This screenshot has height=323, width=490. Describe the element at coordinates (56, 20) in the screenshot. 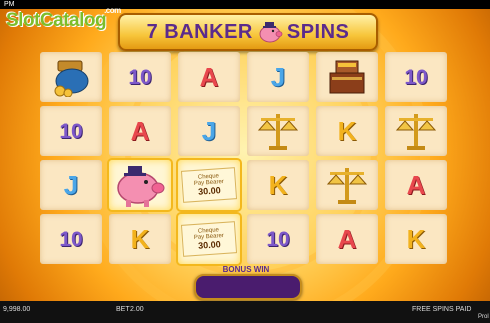

I see `watermark-text: SlotCatalog` at that location.